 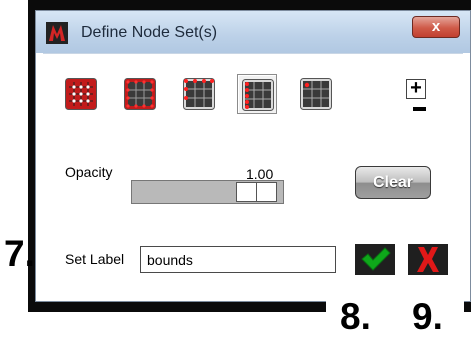 I want to click on select-left-nodes-button, so click(x=257, y=94).